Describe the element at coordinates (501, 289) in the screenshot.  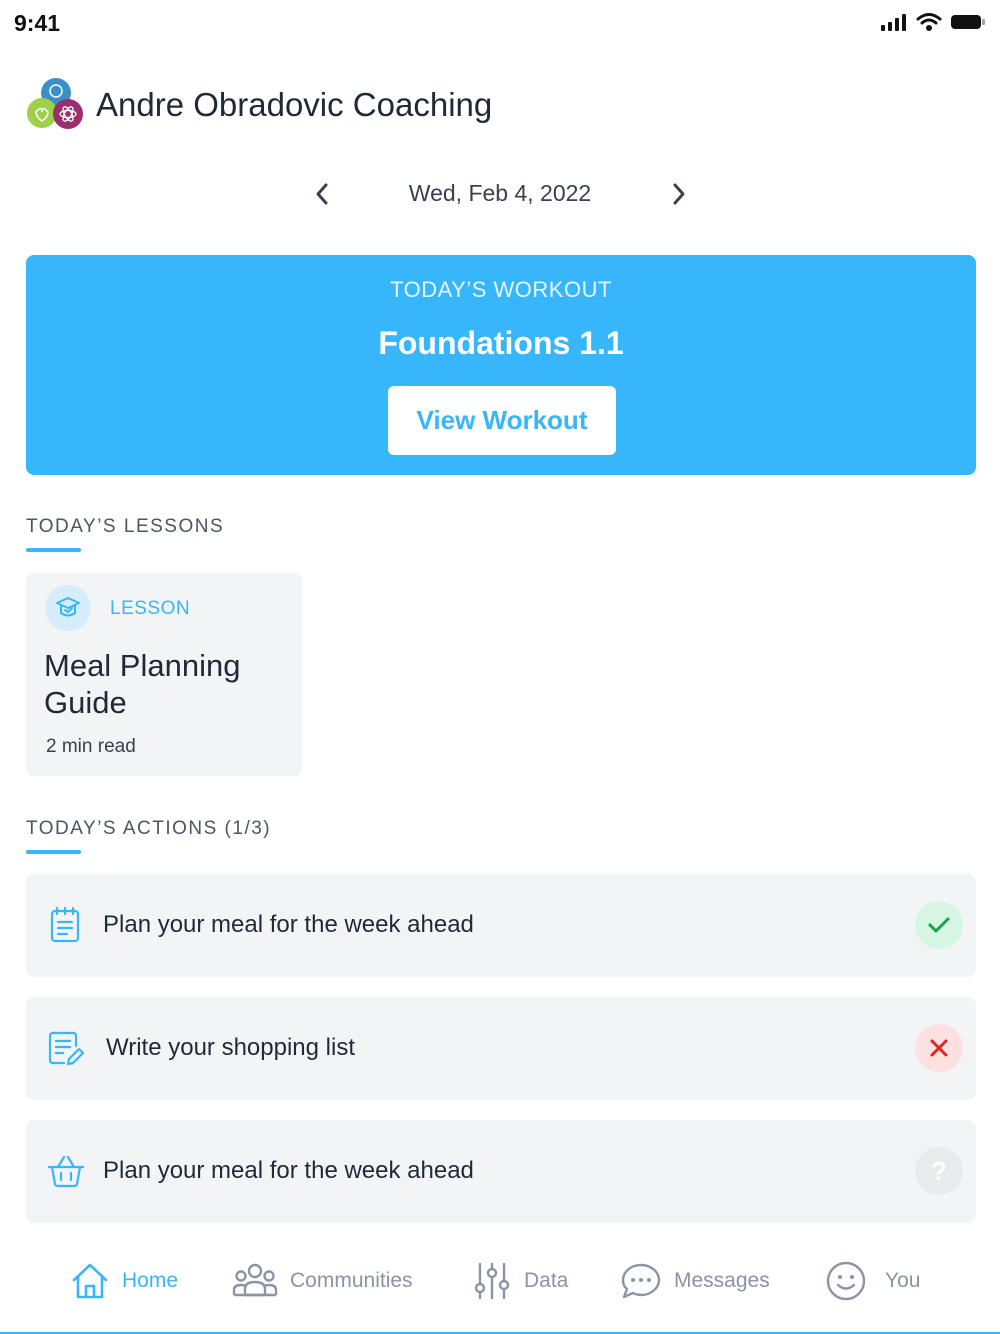
I see `workout-section-label: TODAY’S WORKOUT` at that location.